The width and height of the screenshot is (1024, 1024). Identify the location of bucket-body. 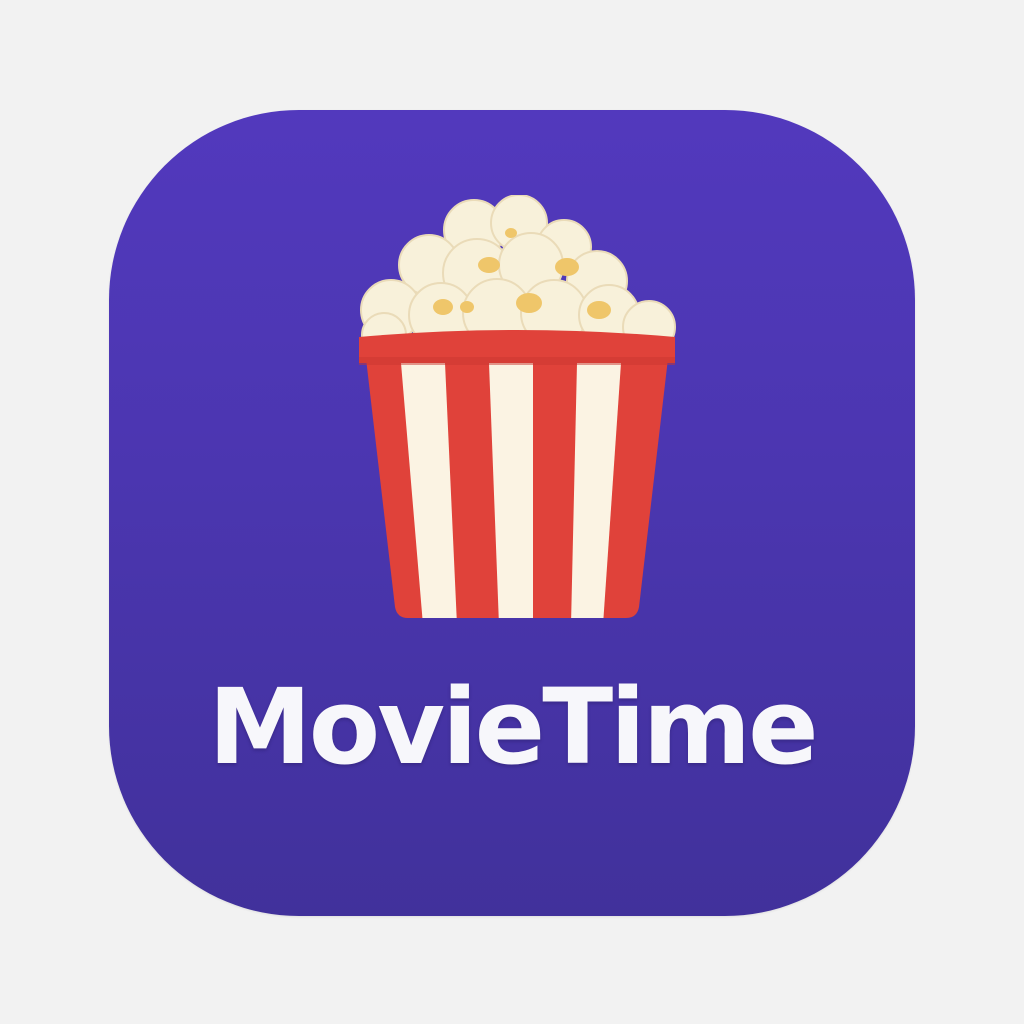
(517, 484).